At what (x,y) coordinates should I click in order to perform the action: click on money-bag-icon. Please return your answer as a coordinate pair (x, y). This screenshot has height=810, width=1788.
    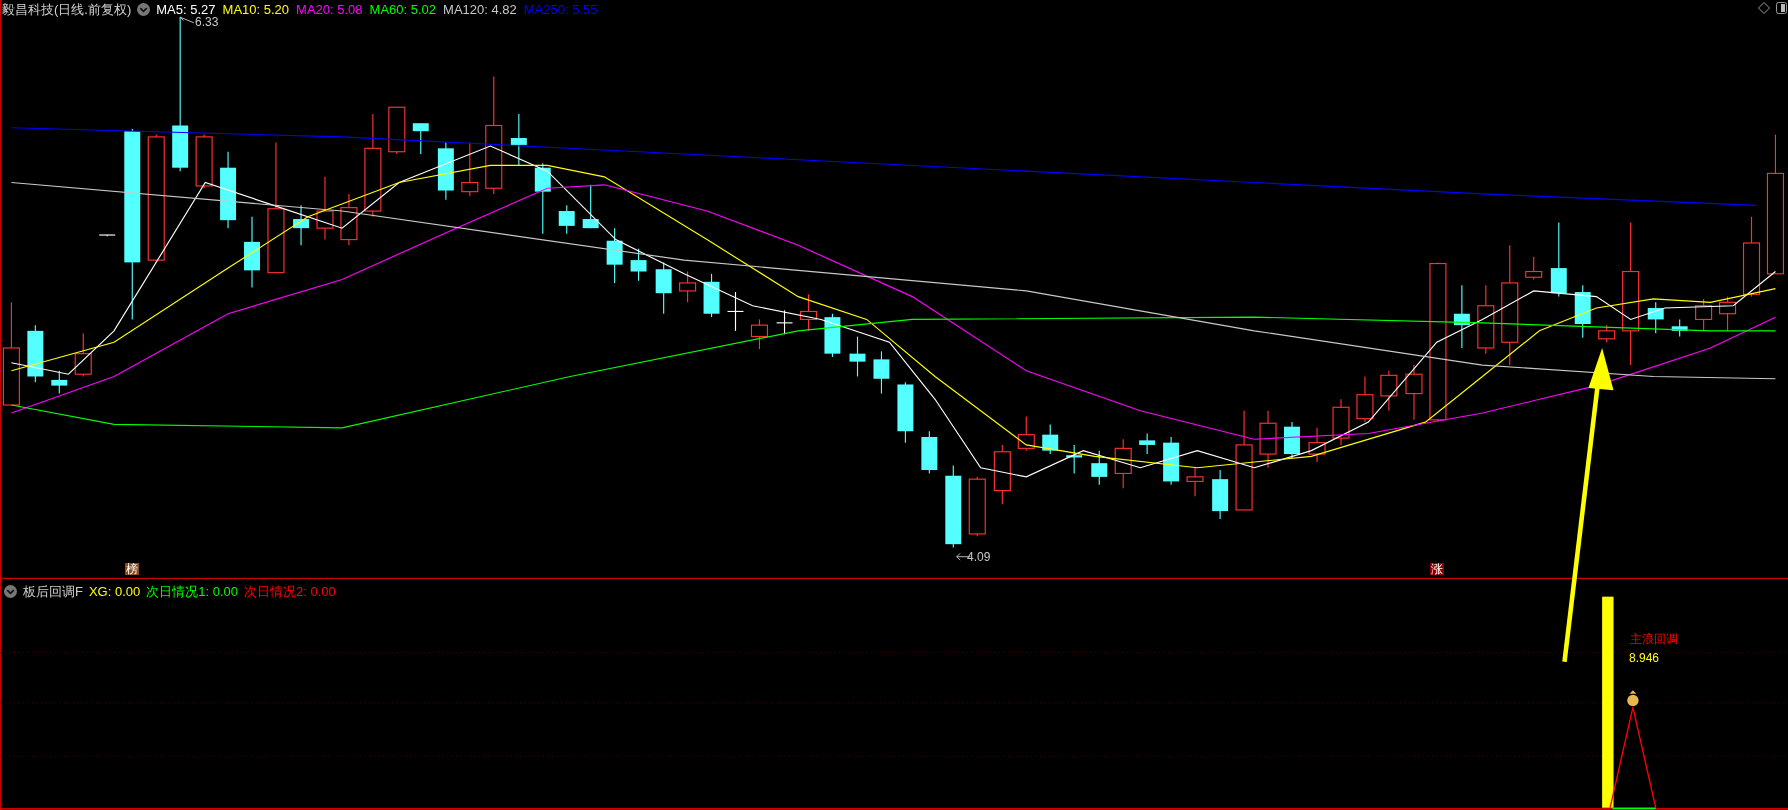
    Looking at the image, I should click on (1633, 698).